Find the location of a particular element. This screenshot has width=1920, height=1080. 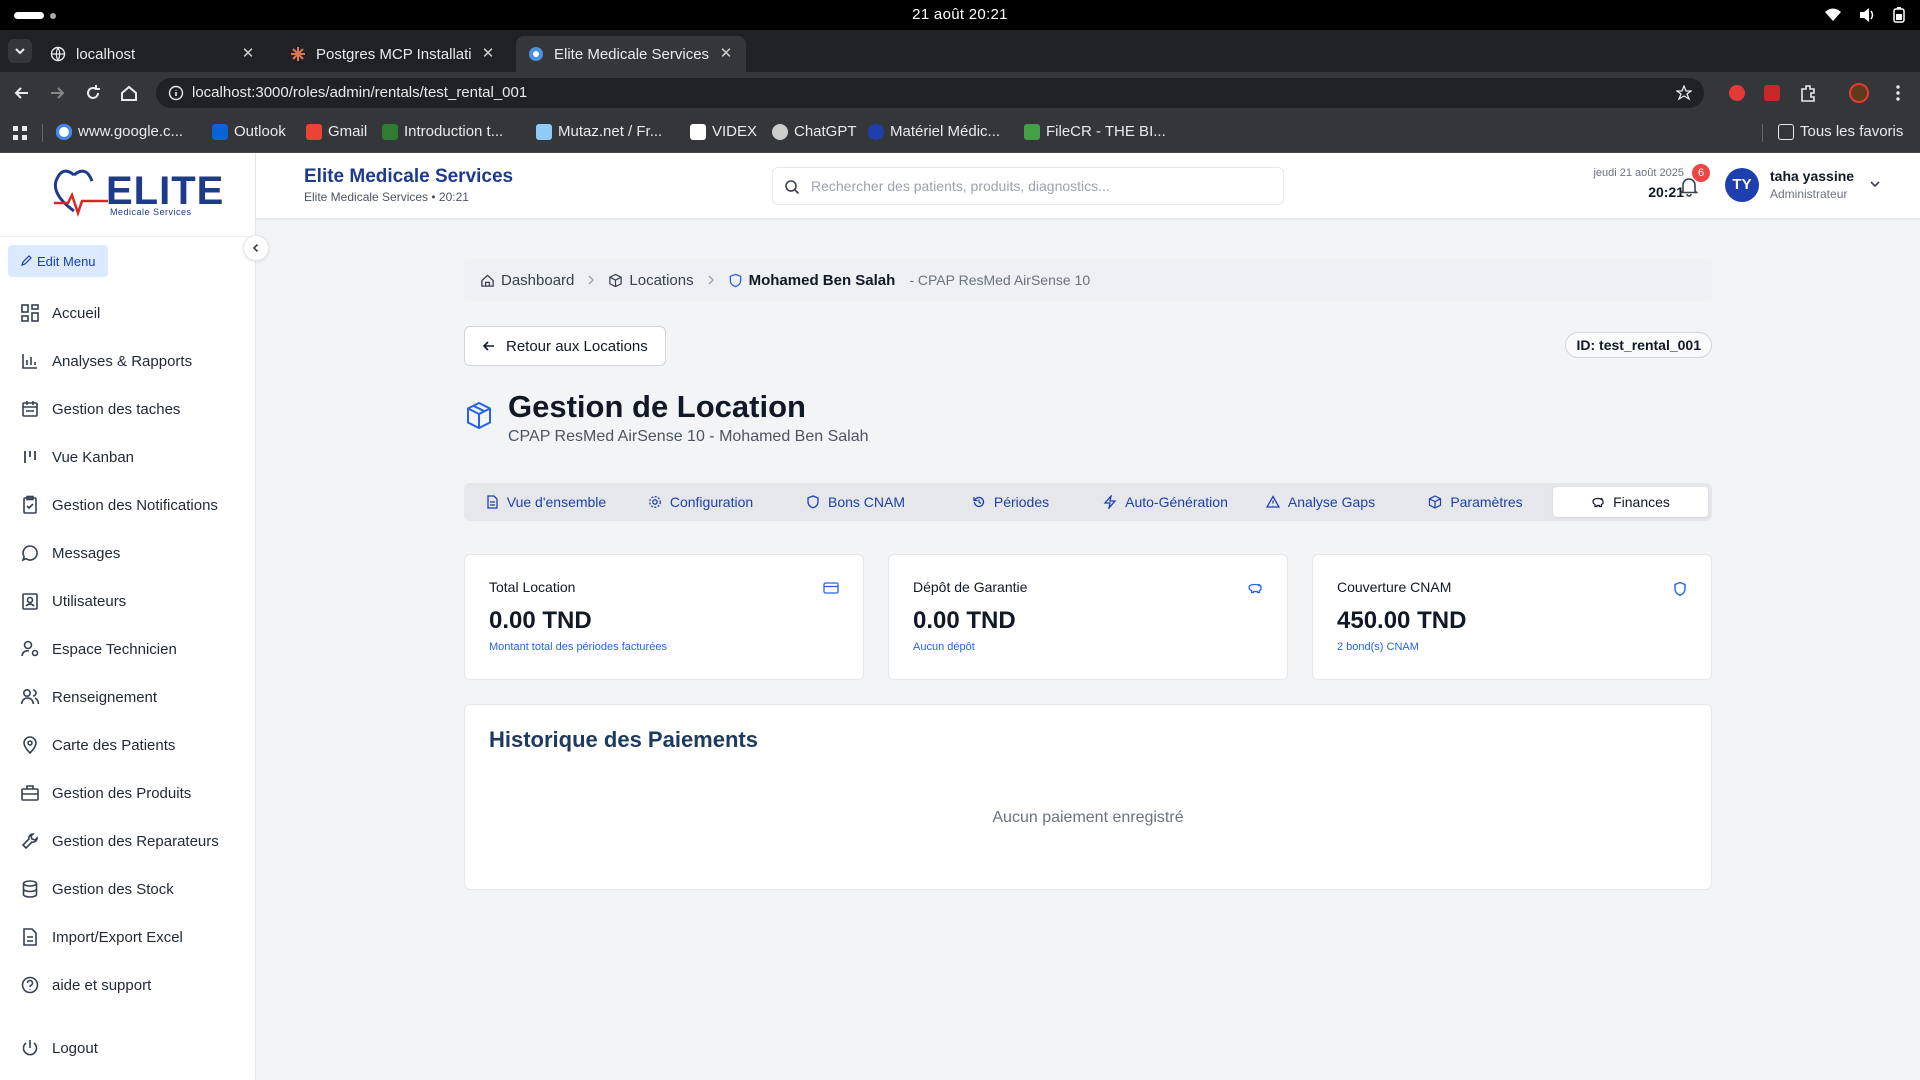

sidebar-item-label: Gestion des Produits is located at coordinates (122, 793).